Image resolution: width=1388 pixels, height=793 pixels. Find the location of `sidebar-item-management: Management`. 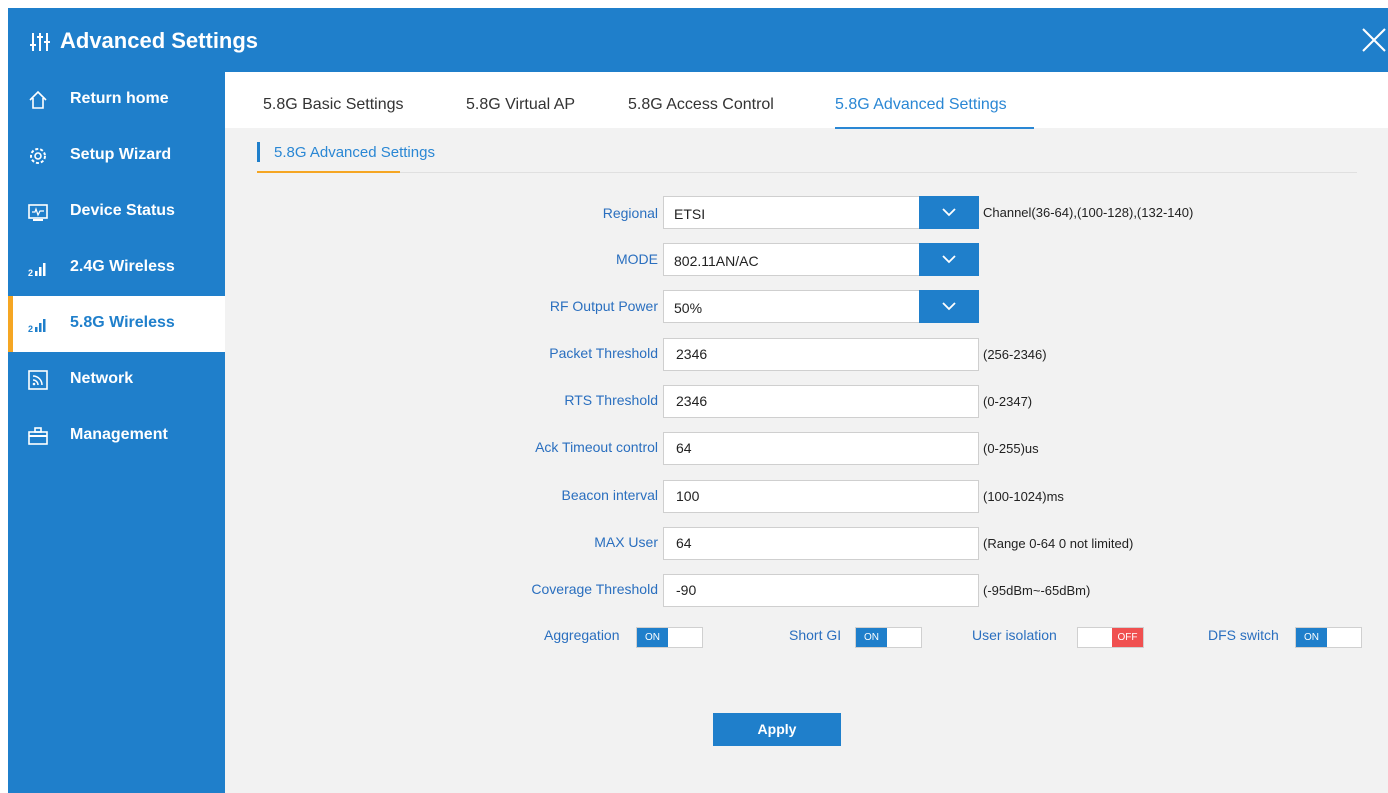

sidebar-item-management: Management is located at coordinates (116, 436).